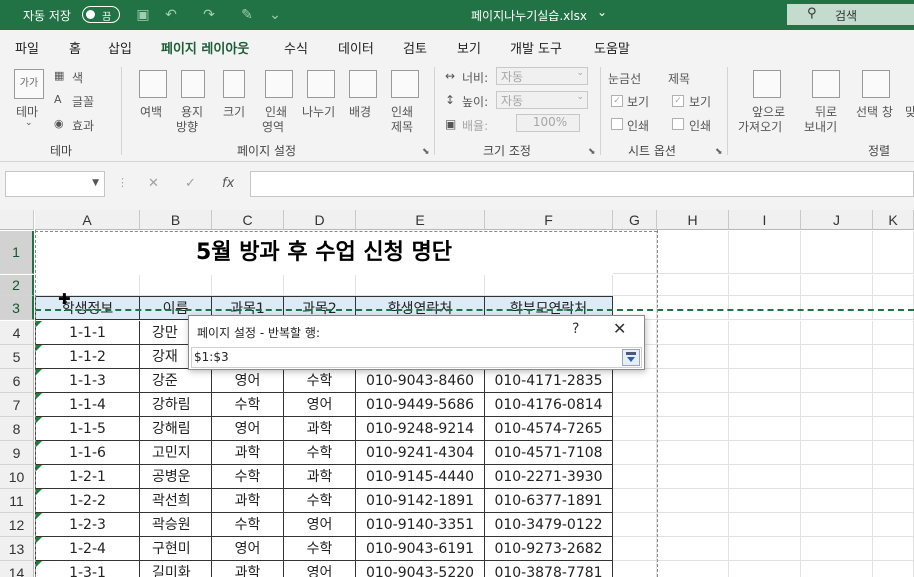 This screenshot has height=577, width=914. What do you see at coordinates (87, 569) in the screenshot?
I see `table-cell: 1-3-1` at bounding box center [87, 569].